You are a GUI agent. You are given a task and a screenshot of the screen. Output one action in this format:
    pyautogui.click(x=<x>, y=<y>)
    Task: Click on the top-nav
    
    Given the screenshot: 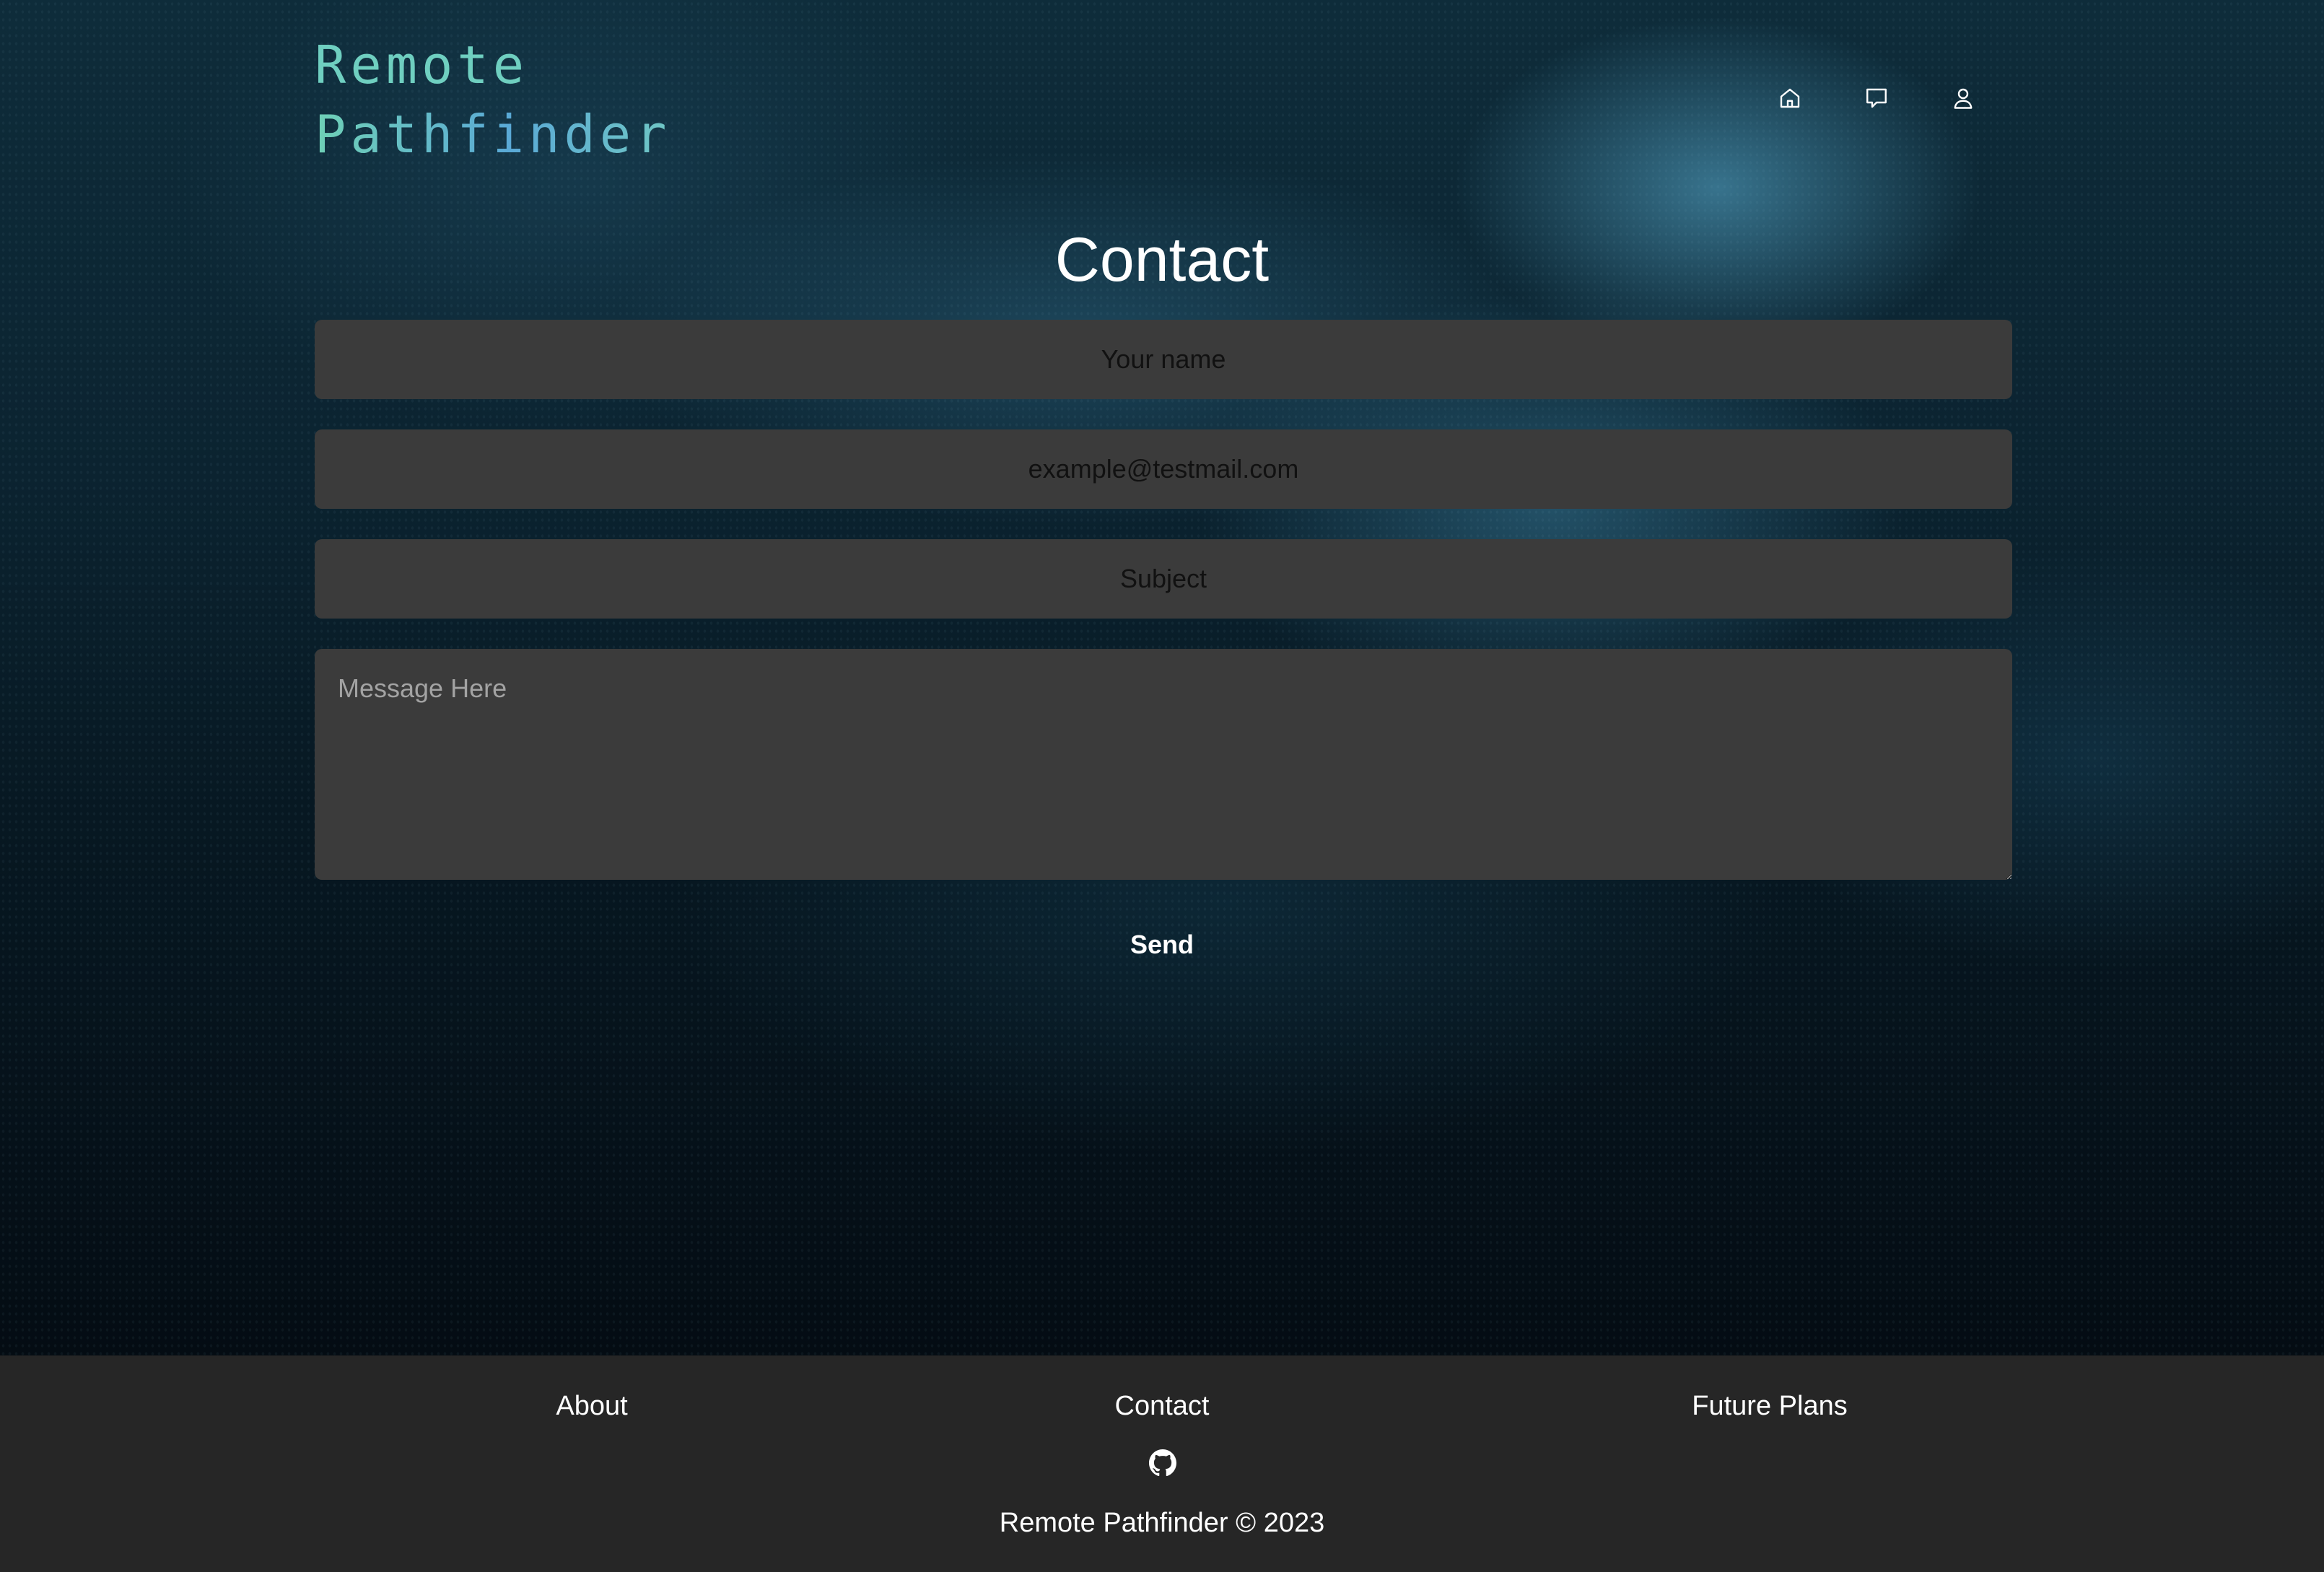 What is the action you would take?
    pyautogui.click(x=1894, y=98)
    